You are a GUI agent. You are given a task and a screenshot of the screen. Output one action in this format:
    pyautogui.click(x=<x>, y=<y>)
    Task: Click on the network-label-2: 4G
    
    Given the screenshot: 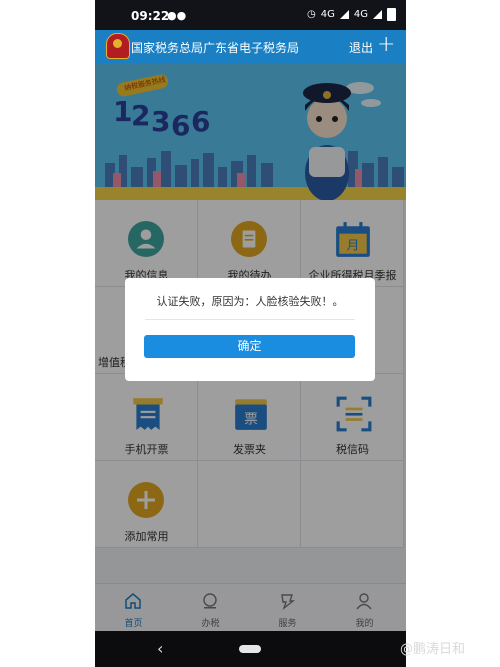 What is the action you would take?
    pyautogui.click(x=360, y=14)
    